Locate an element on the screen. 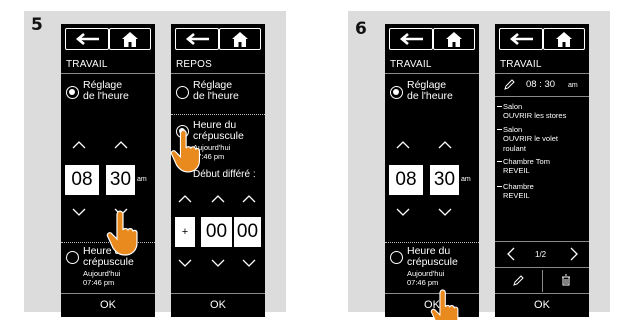 This screenshot has height=320, width=632. delete-button is located at coordinates (566, 280).